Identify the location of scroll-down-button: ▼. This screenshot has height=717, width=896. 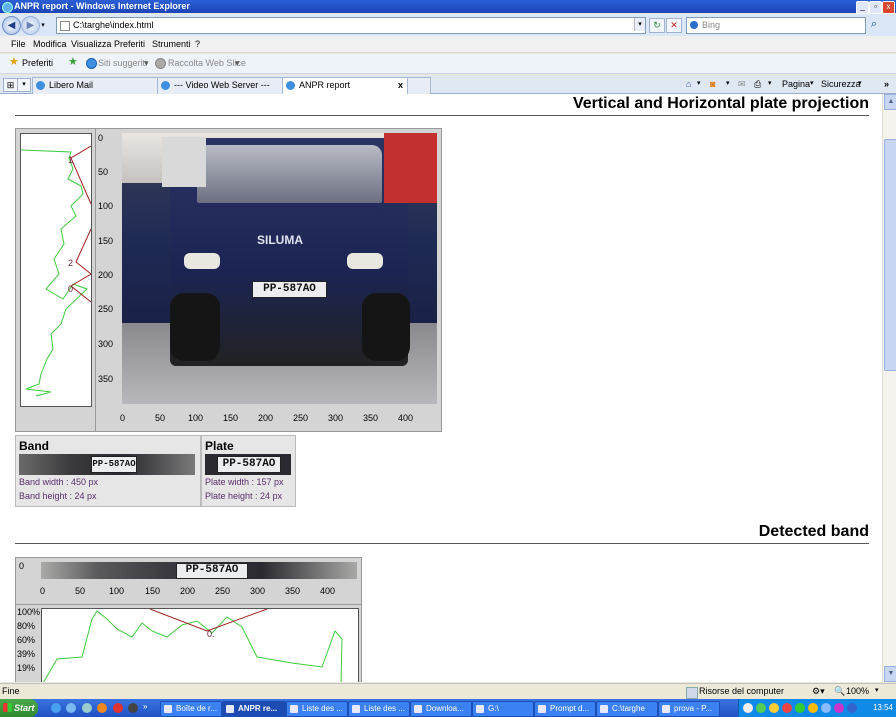
(890, 674).